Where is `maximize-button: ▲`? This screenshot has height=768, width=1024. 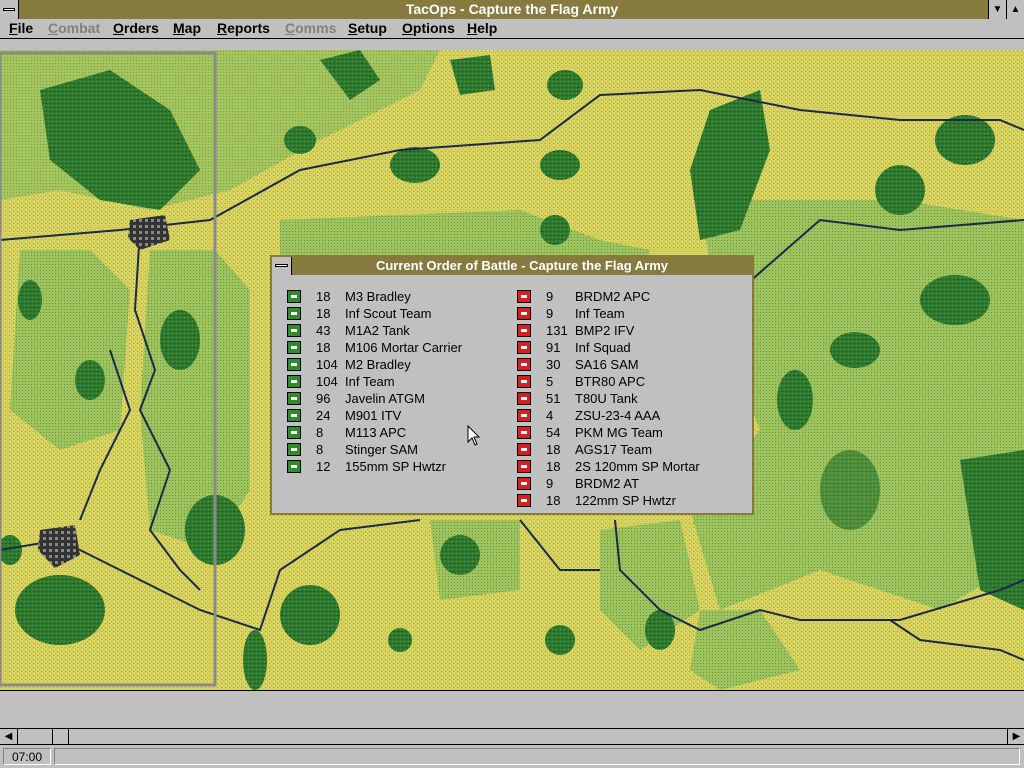 maximize-button: ▲ is located at coordinates (1015, 9).